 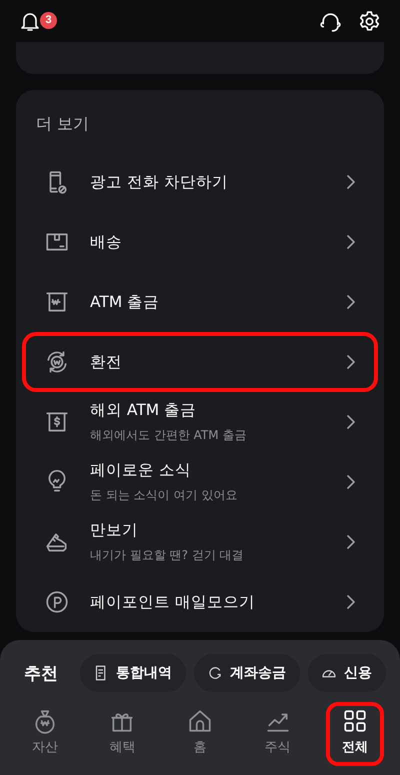 I want to click on menu-subtitle: 돈 되는 소식이 여기 있어요, so click(x=164, y=495).